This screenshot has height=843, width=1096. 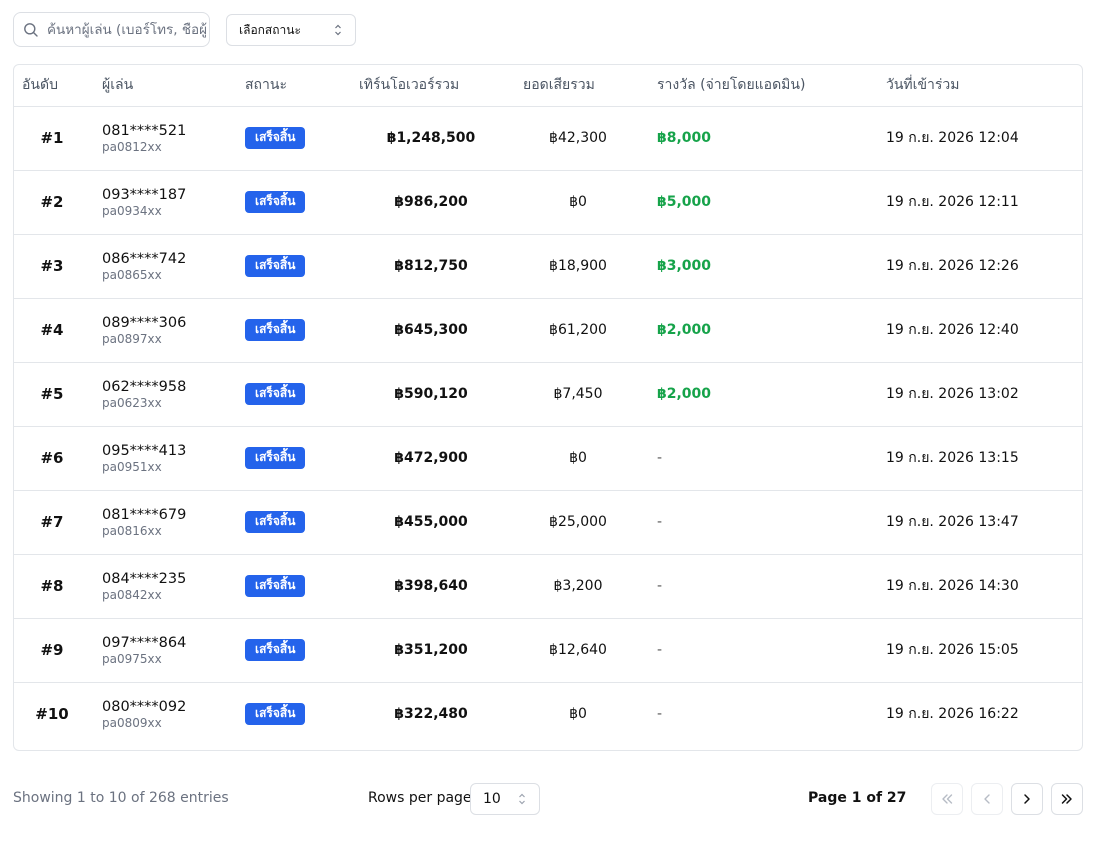 I want to click on player-phone: 095****413, so click(x=144, y=450).